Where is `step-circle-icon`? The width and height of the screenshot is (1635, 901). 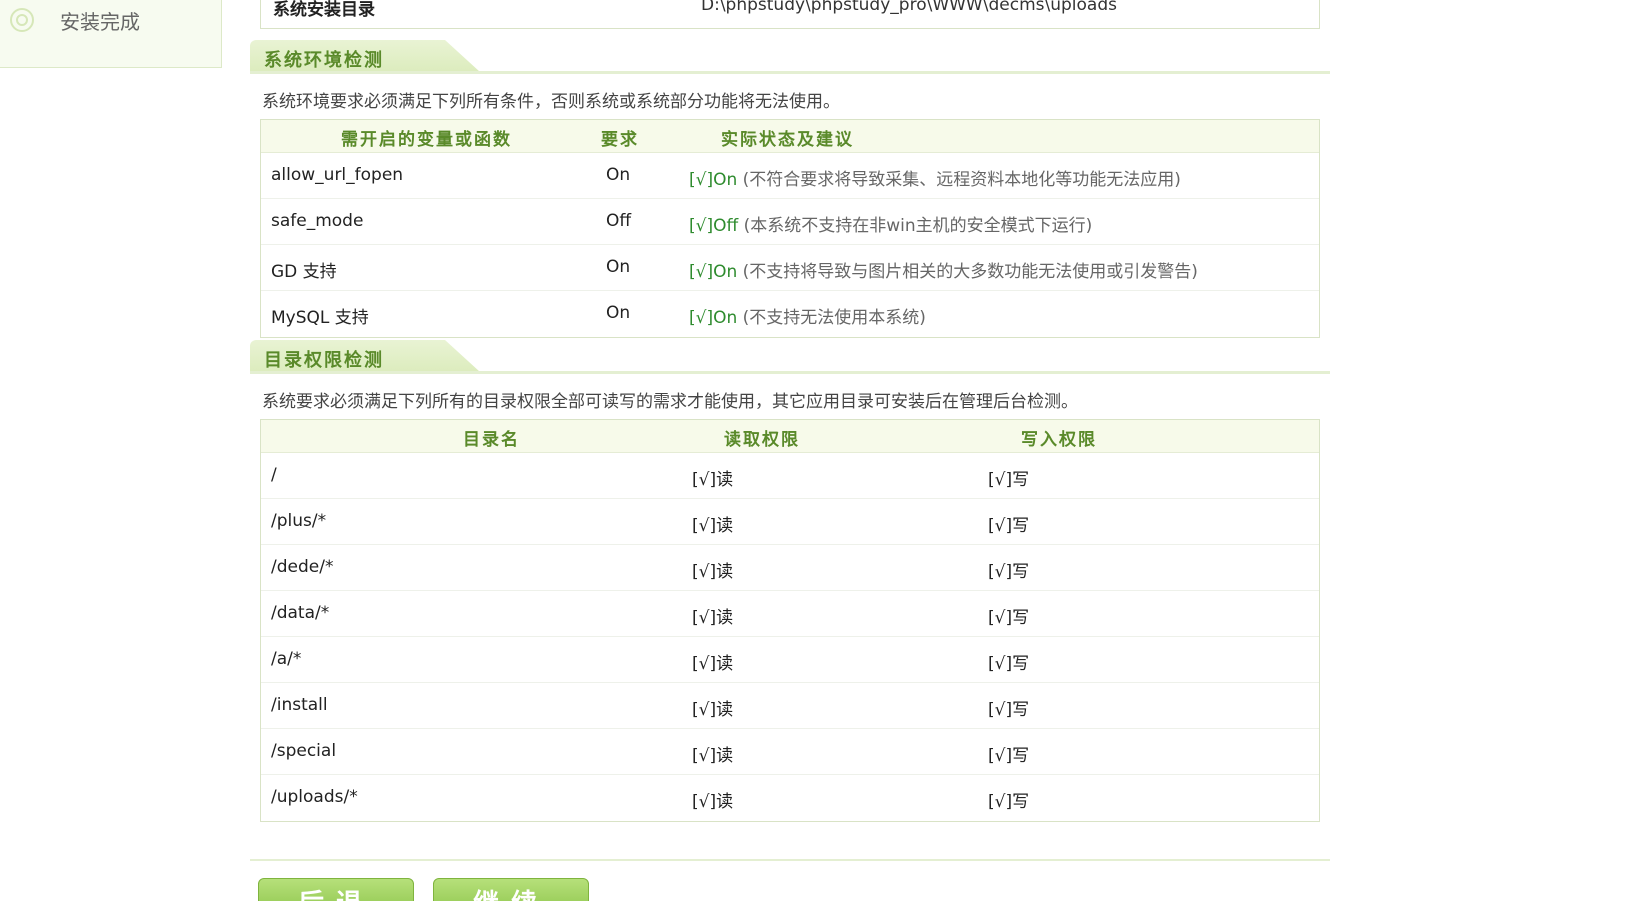
step-circle-icon is located at coordinates (22, 20).